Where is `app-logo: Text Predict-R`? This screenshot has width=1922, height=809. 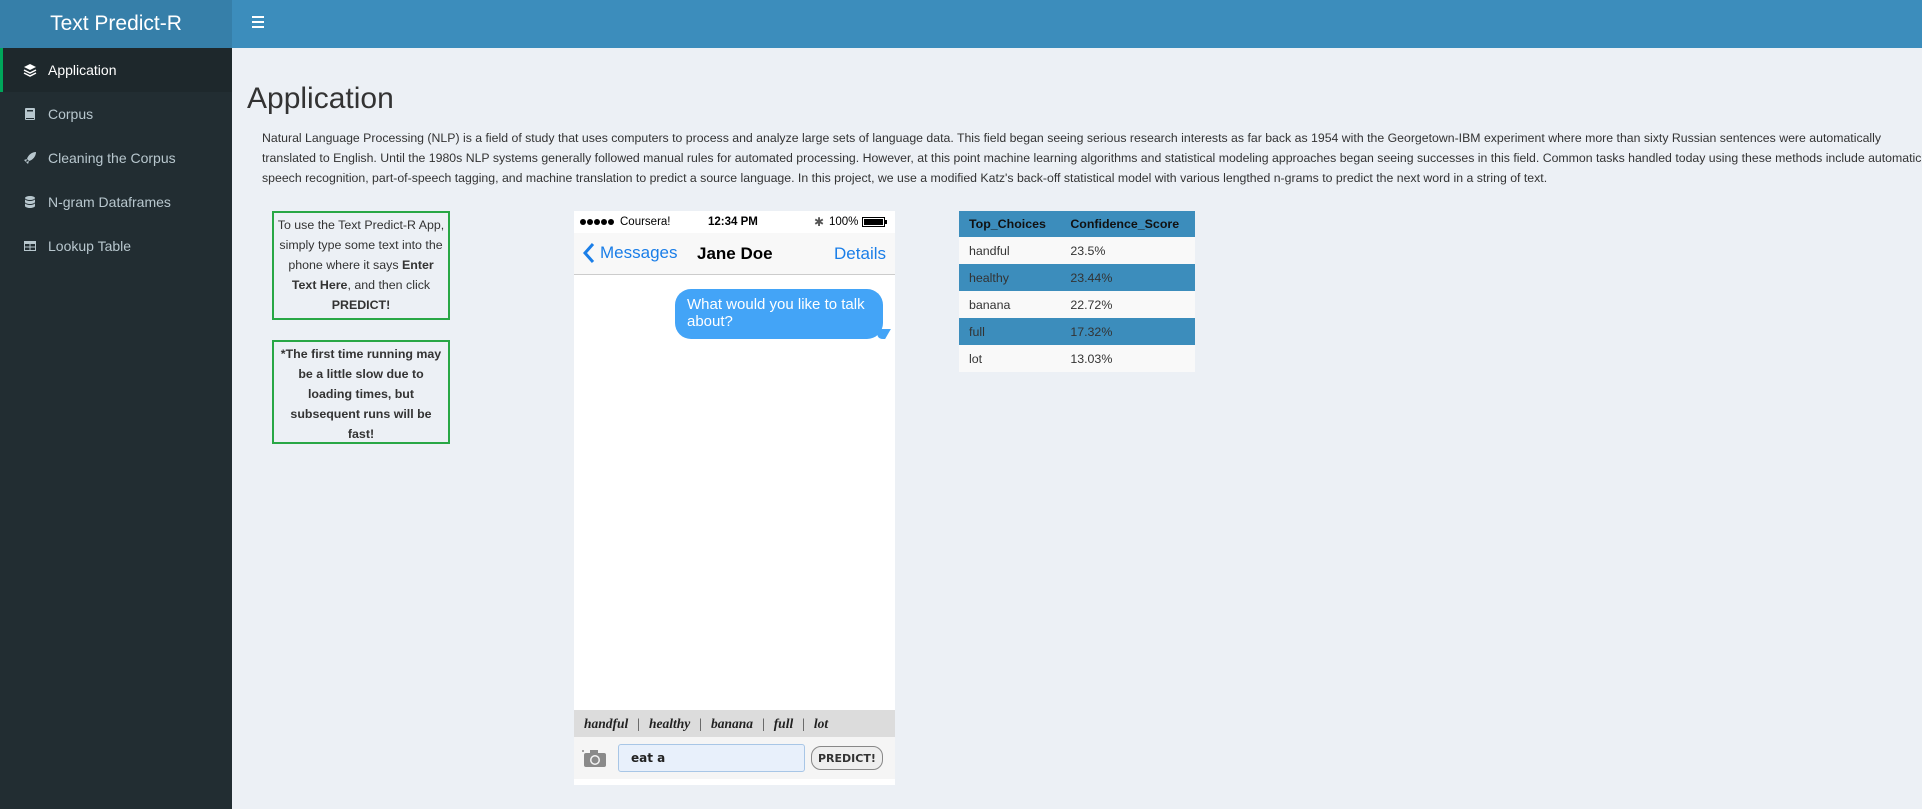
app-logo: Text Predict-R is located at coordinates (116, 24).